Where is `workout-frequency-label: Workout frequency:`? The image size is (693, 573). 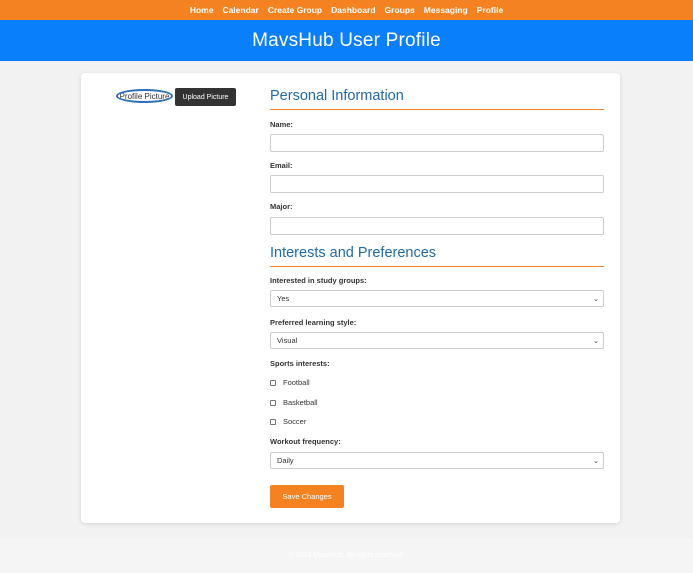
workout-frequency-label: Workout frequency: is located at coordinates (305, 441).